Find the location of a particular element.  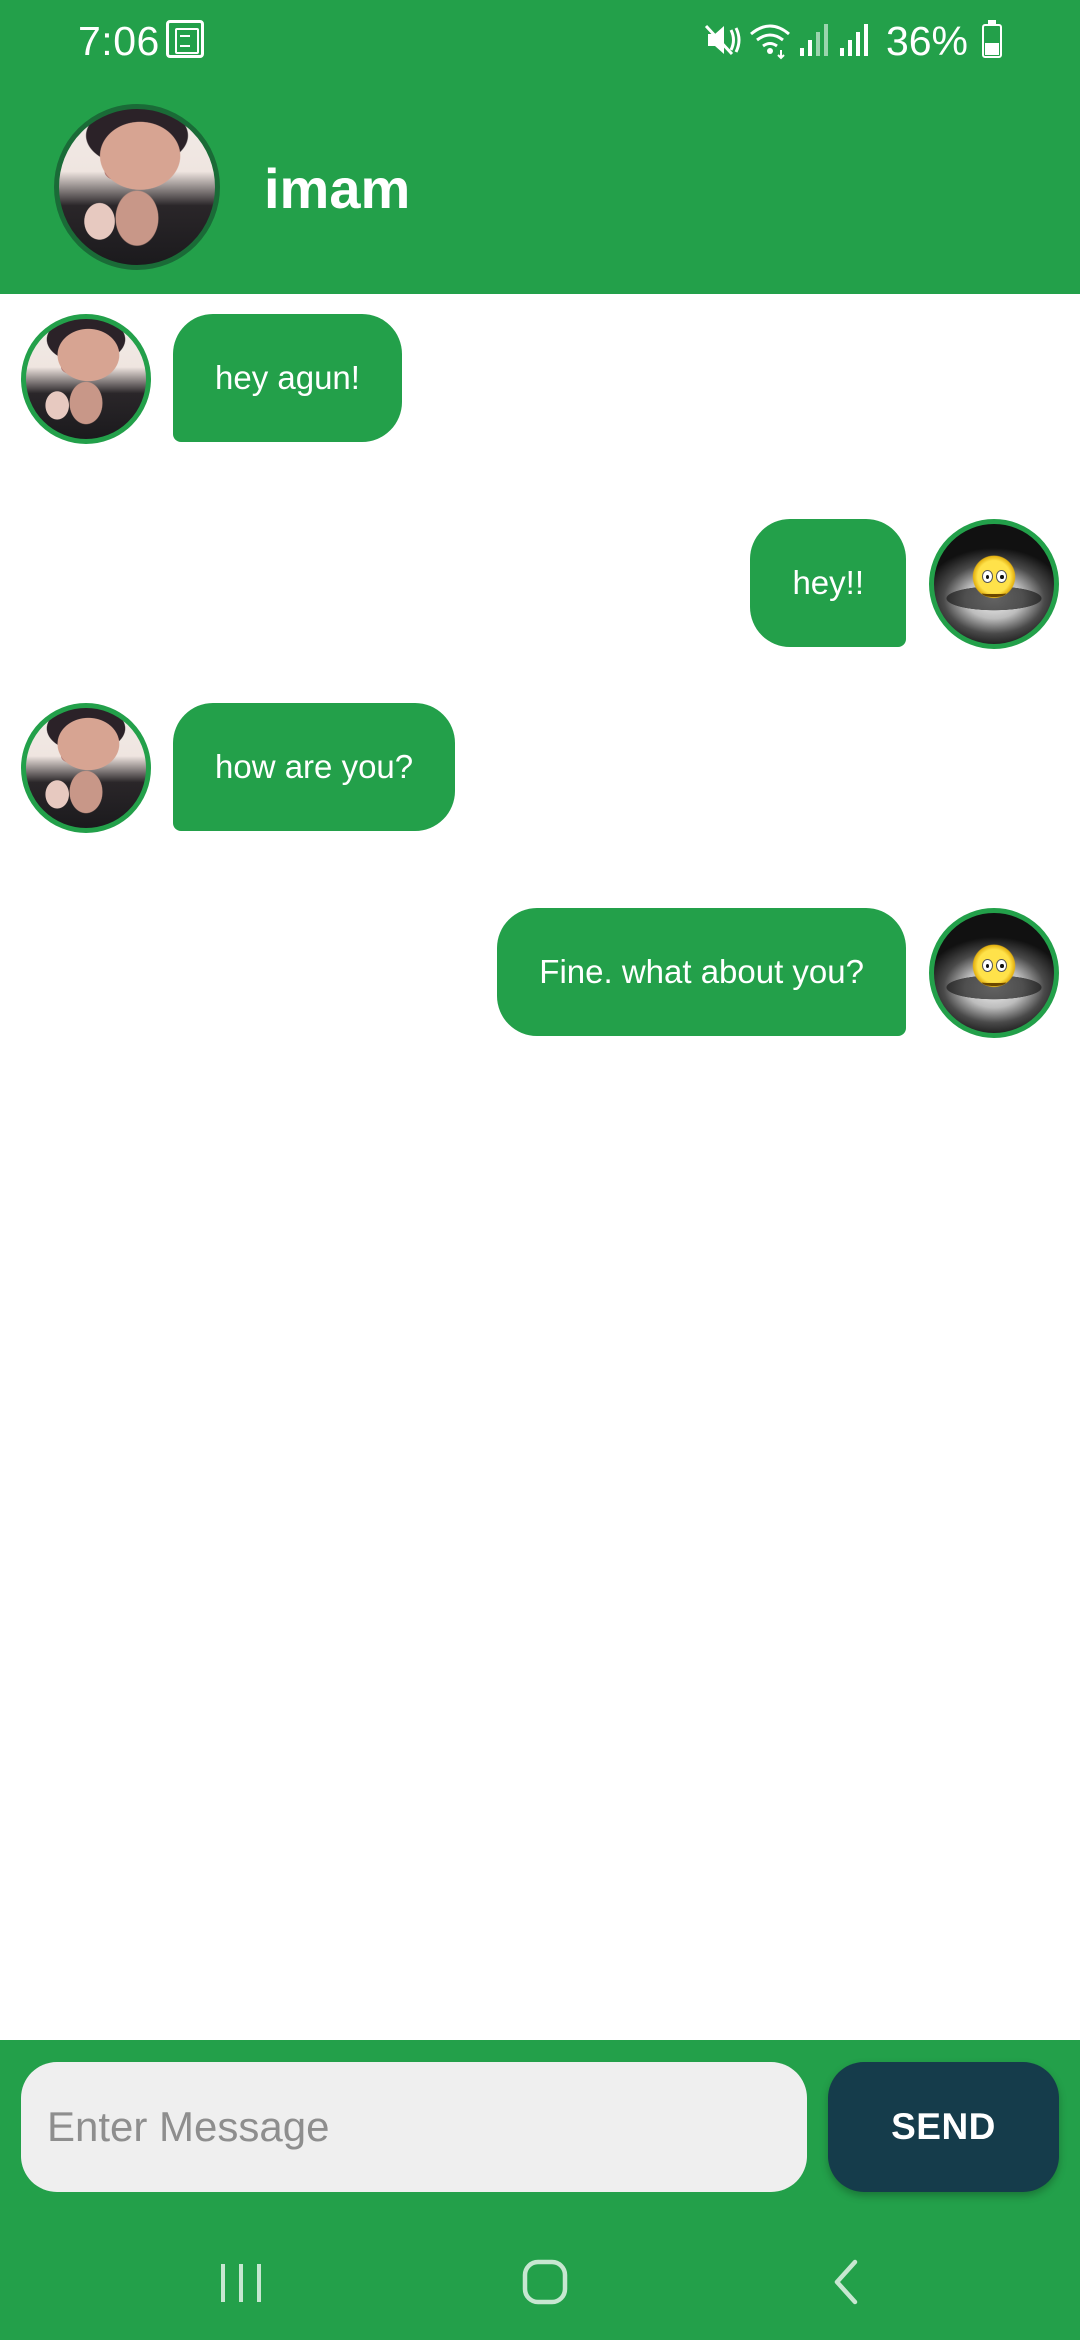

mute-vibrate-icon is located at coordinates (722, 40).